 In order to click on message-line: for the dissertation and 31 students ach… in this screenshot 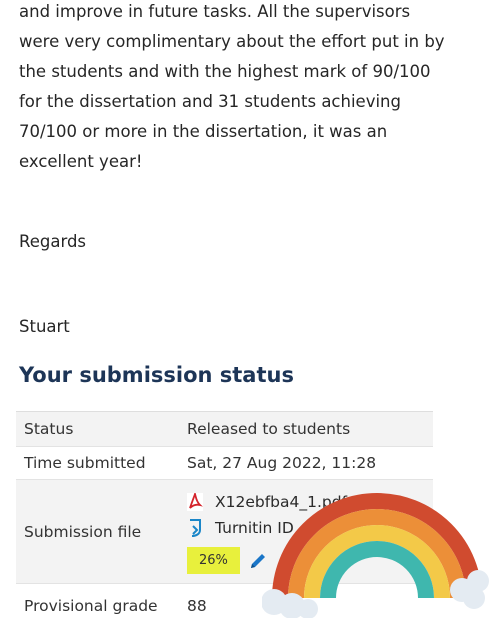, I will do `click(210, 101)`.